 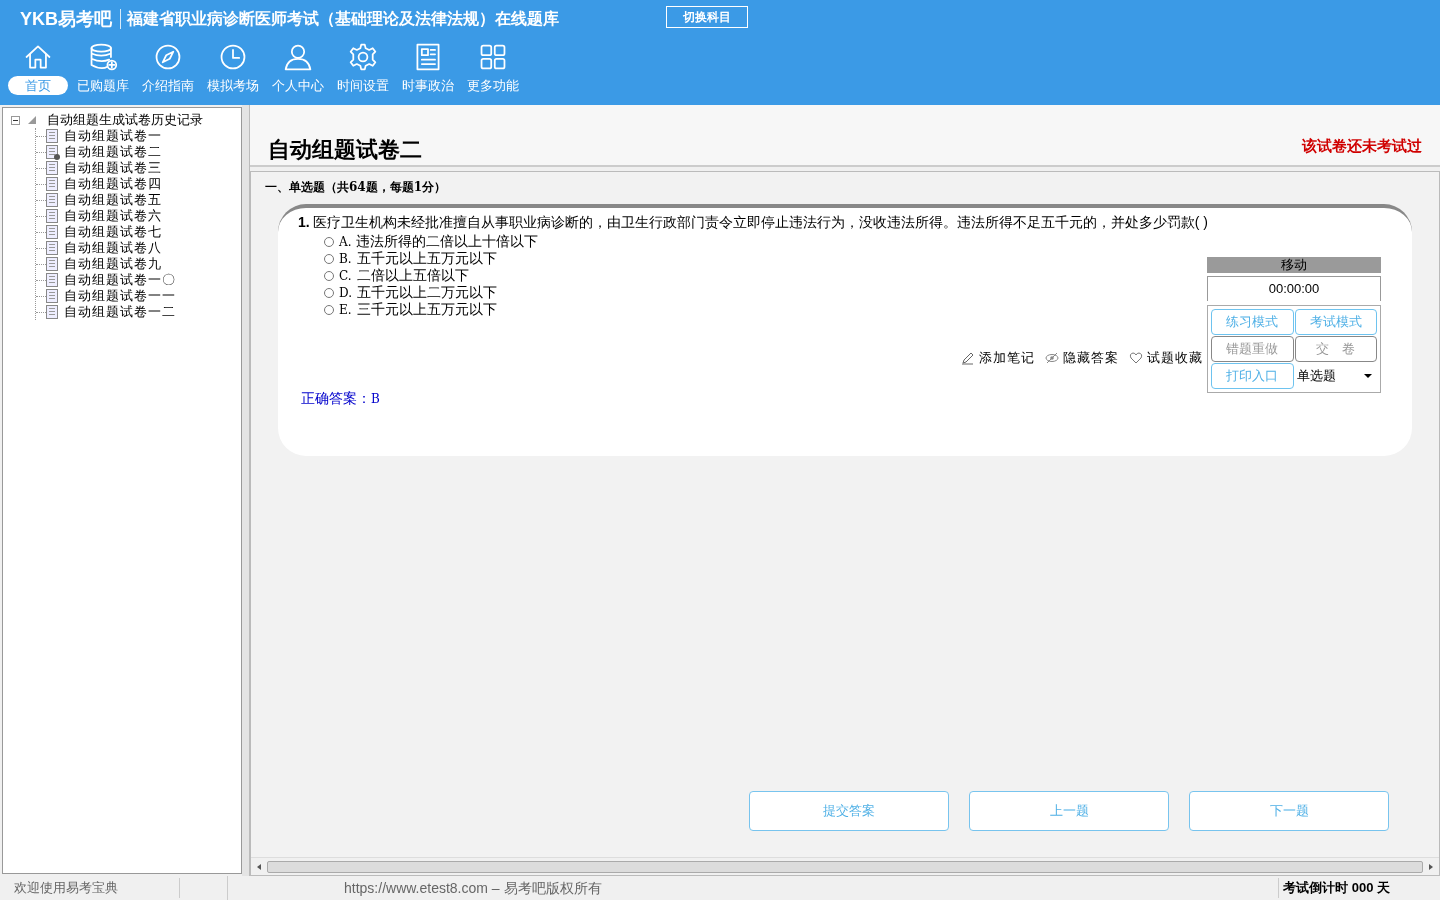 What do you see at coordinates (345, 310) in the screenshot?
I see `option-letter: E.` at bounding box center [345, 310].